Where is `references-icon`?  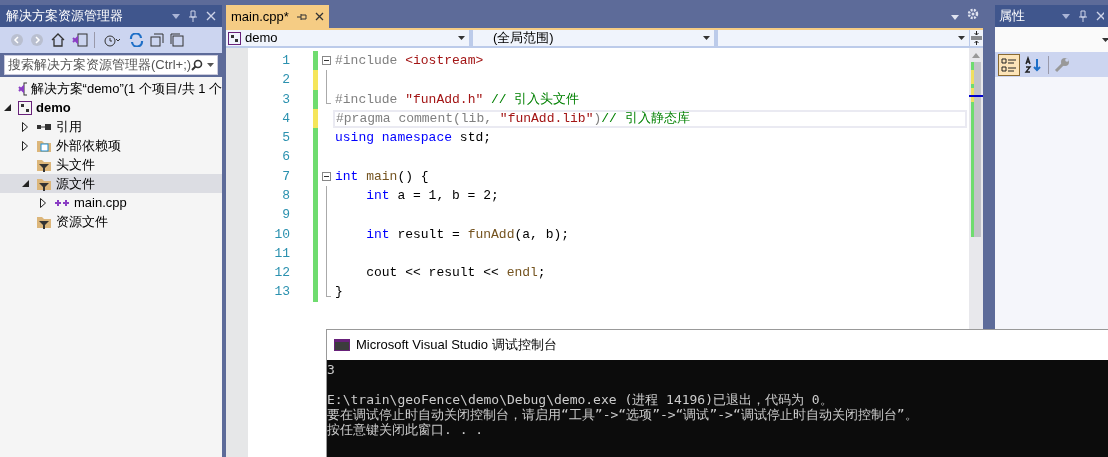
references-icon is located at coordinates (44, 126).